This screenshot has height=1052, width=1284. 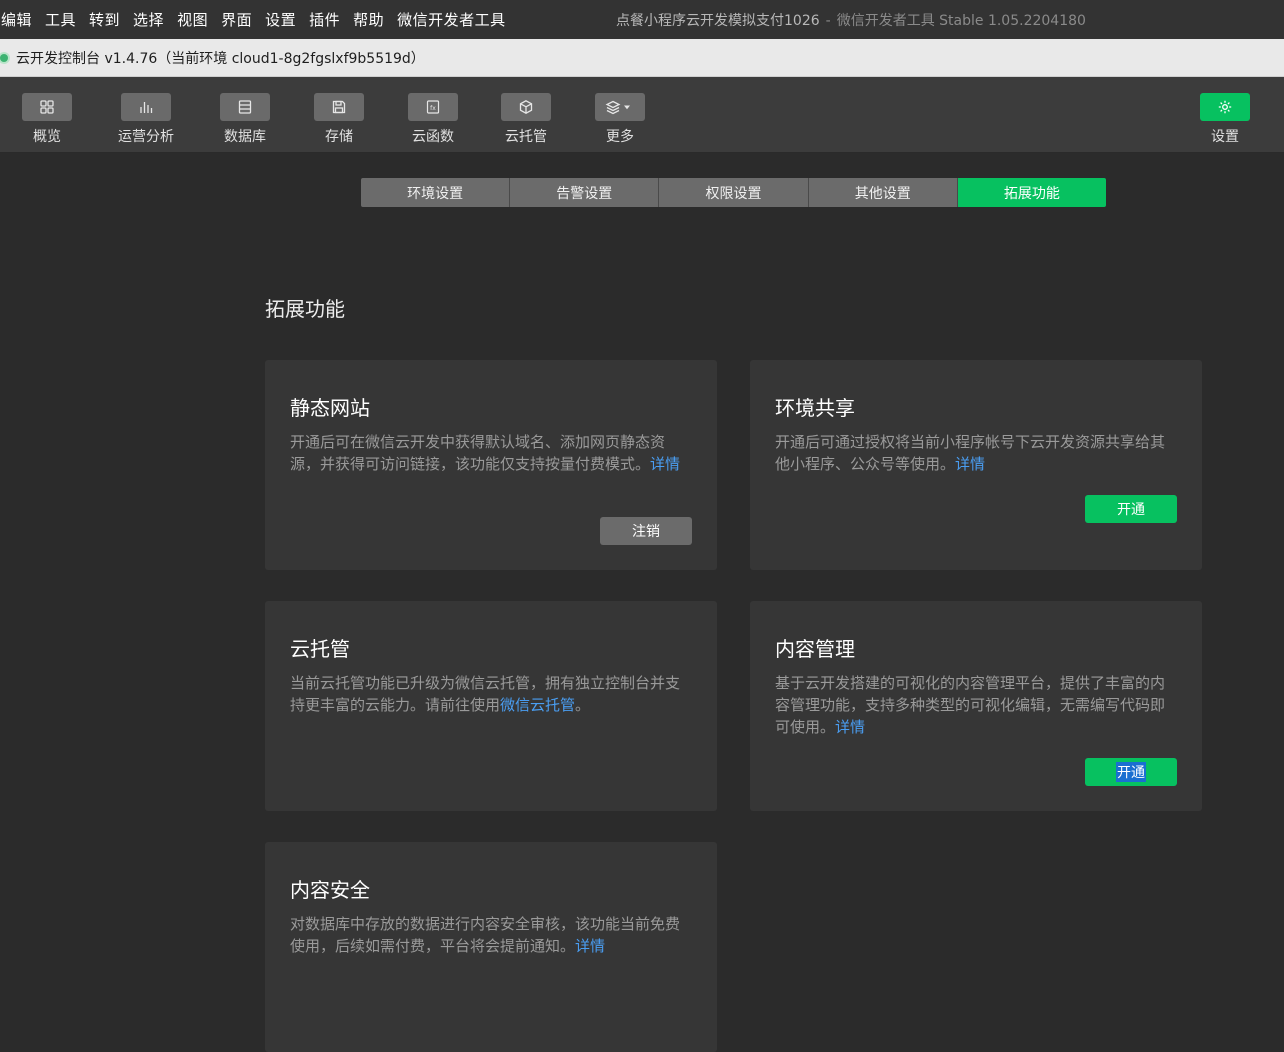 I want to click on toolbar-cloud-hosting-button, so click(x=526, y=107).